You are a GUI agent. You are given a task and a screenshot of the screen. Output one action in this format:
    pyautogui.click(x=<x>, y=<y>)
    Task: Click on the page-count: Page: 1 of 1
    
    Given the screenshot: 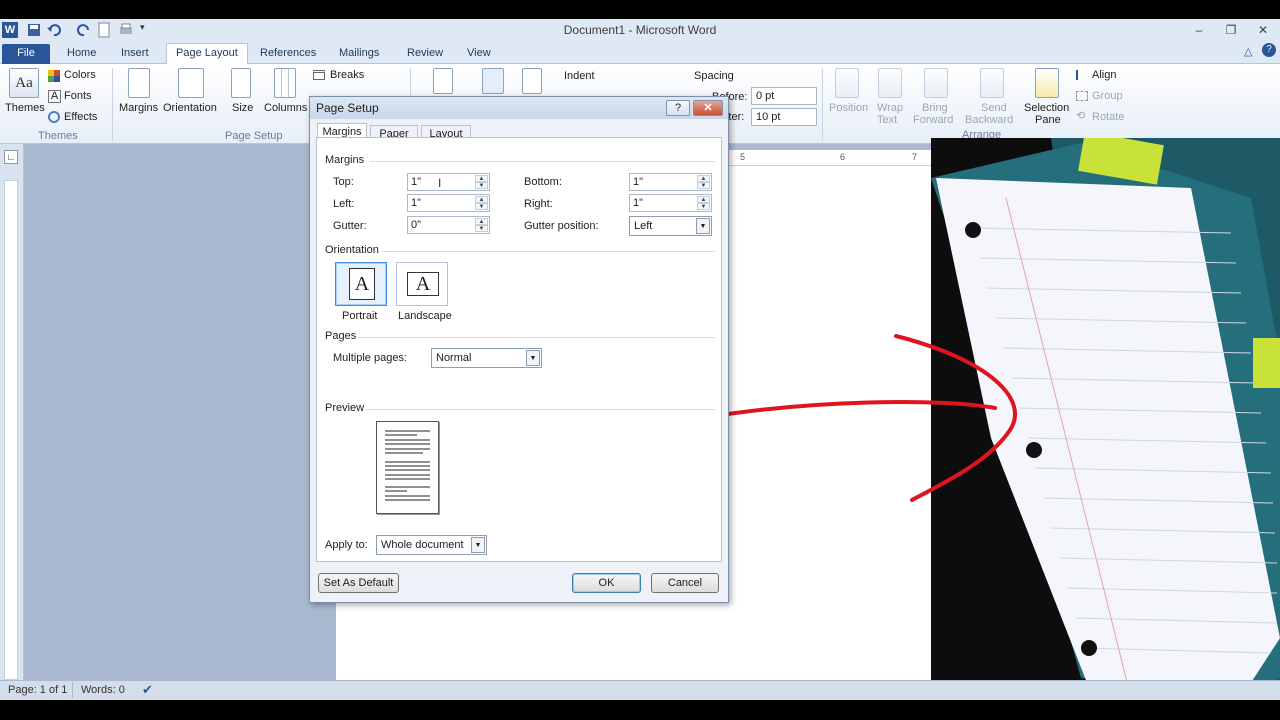 What is the action you would take?
    pyautogui.click(x=37, y=690)
    